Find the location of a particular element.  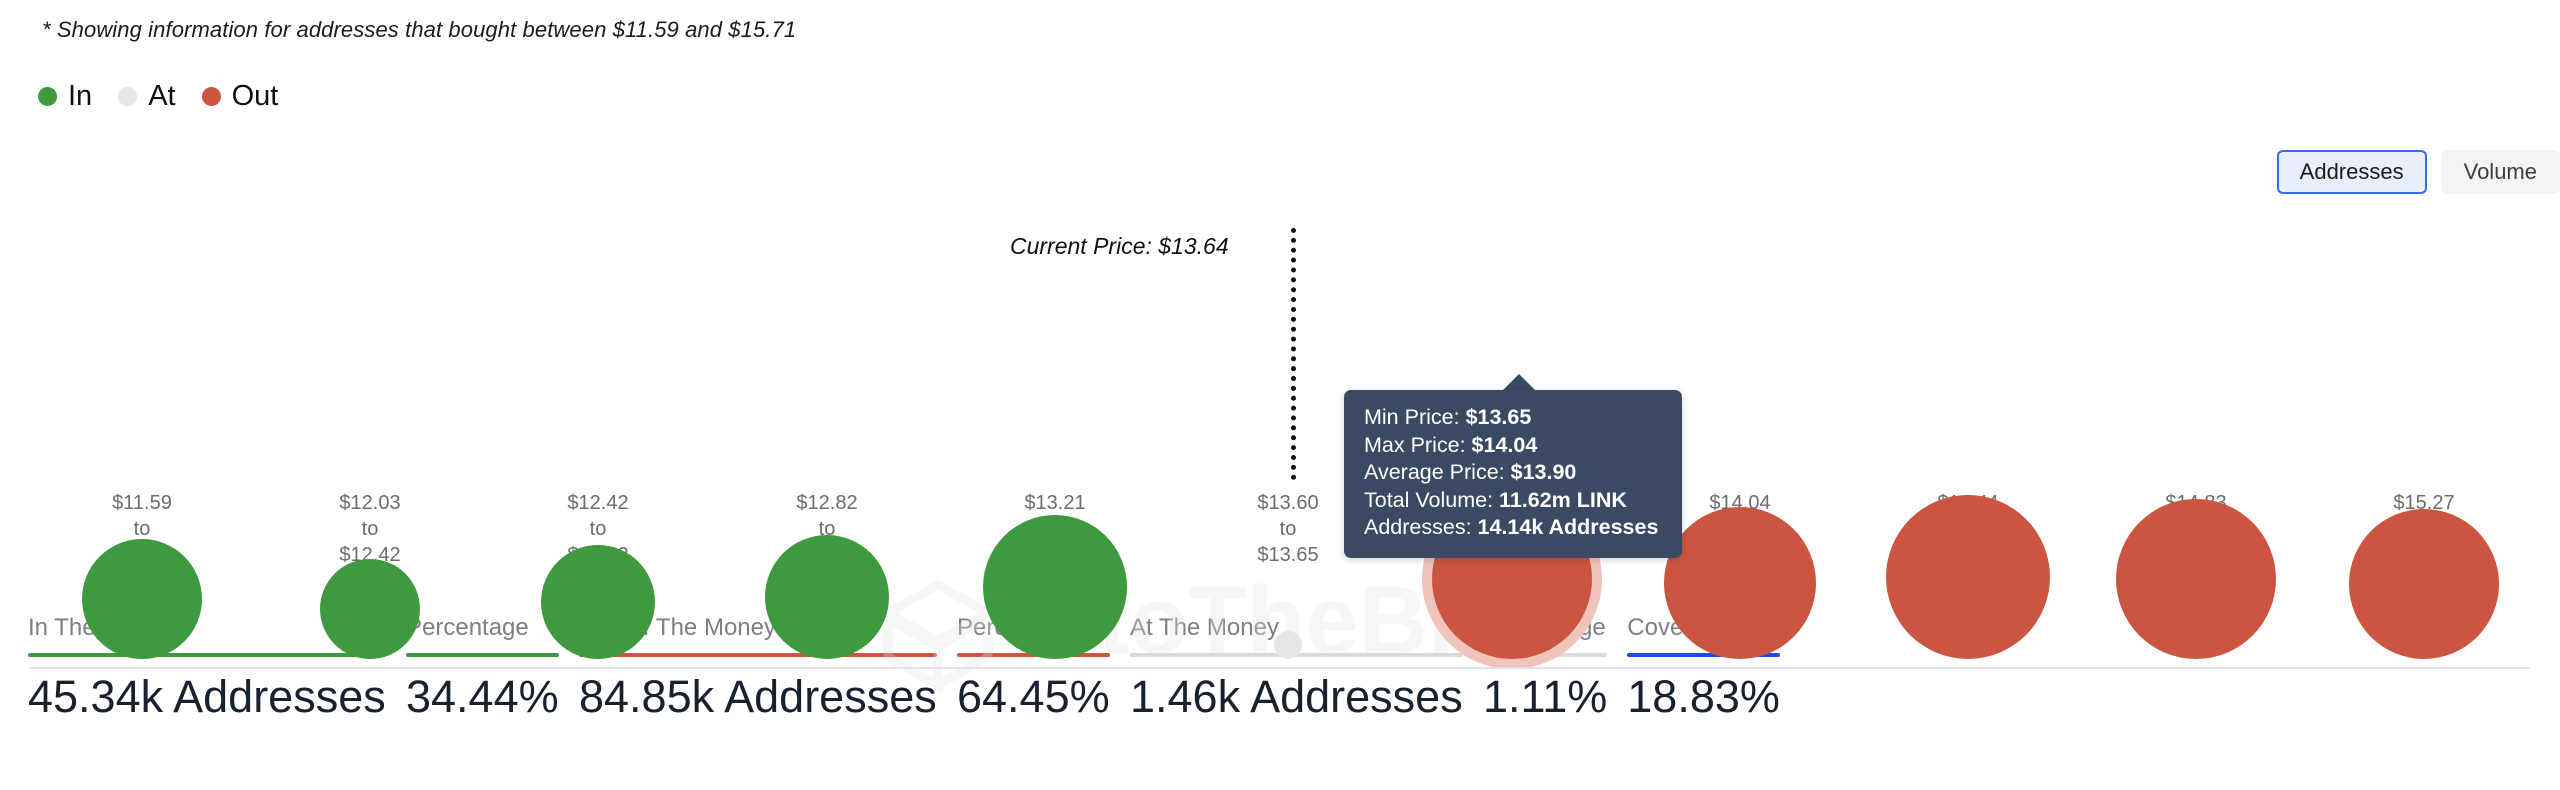

tooltip-row: Total Volume: 11.62m LINK is located at coordinates (1514, 501).